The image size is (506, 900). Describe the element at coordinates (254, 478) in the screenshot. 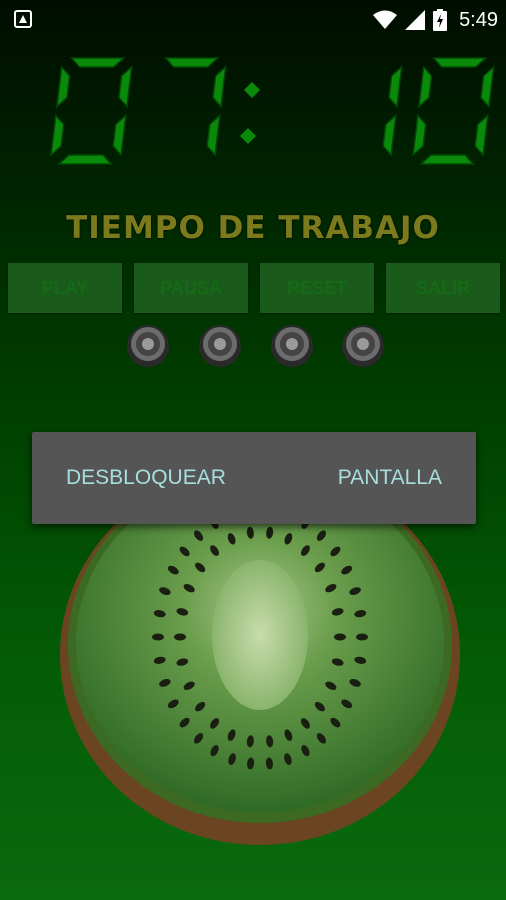

I see `unlock-screen-dialog: DESBLOQUEAR PANTALLA` at that location.